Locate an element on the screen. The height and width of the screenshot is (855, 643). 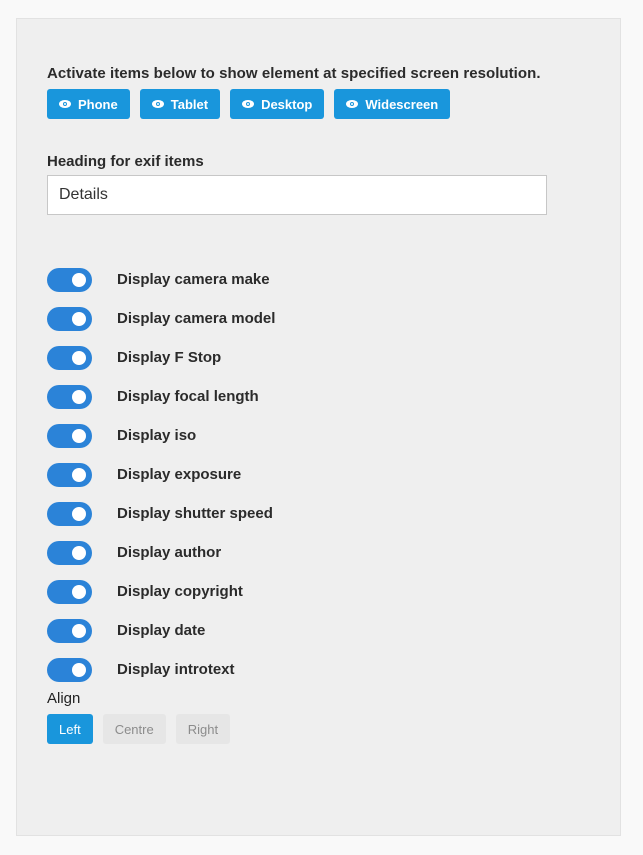
align-button-group: Left Centre Right is located at coordinates (139, 729).